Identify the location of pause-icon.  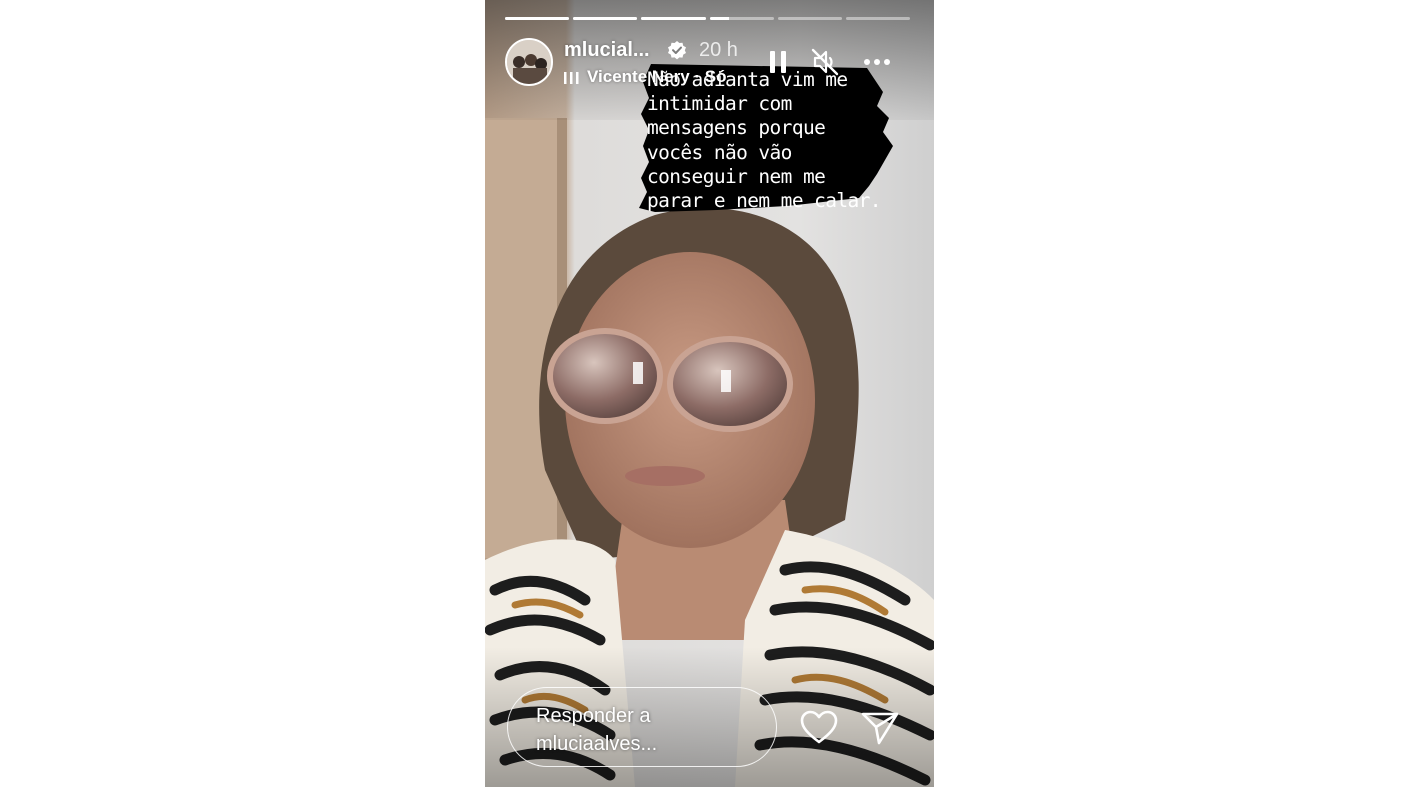
(778, 62).